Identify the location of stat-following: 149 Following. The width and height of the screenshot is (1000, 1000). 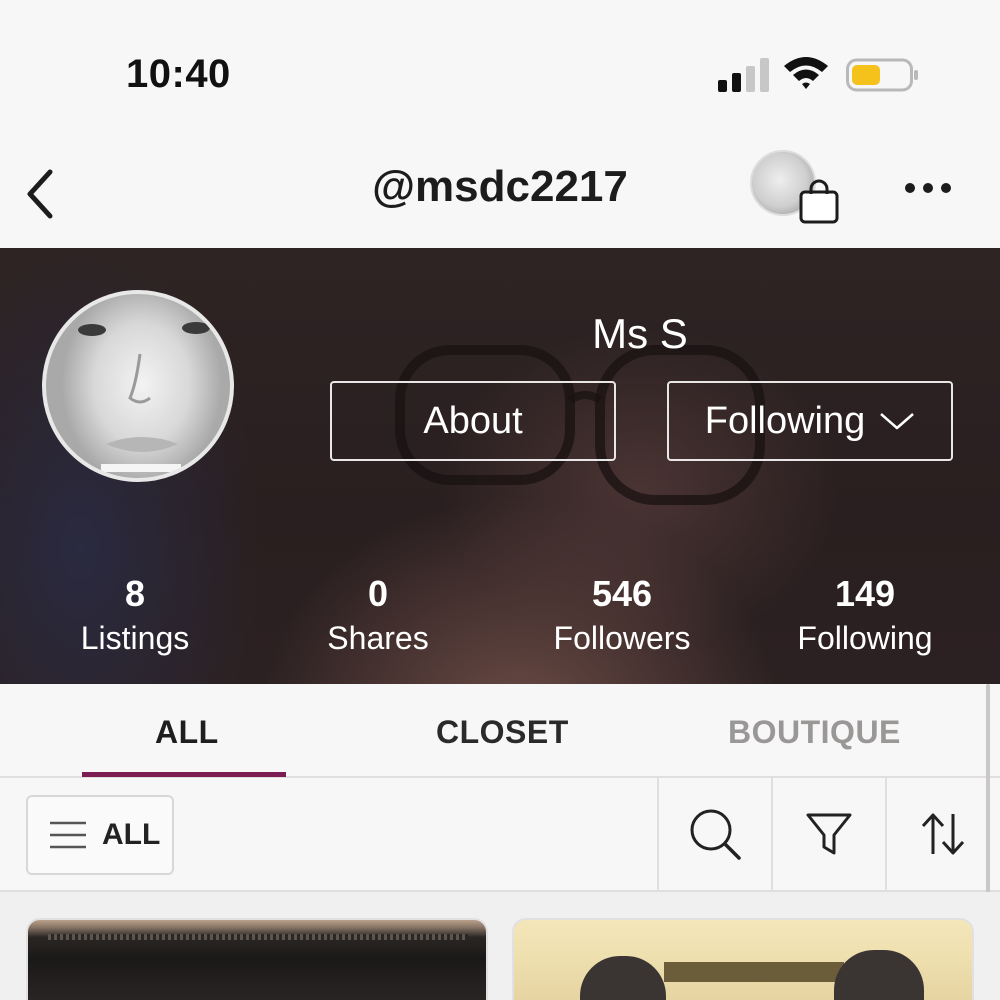
(865, 616).